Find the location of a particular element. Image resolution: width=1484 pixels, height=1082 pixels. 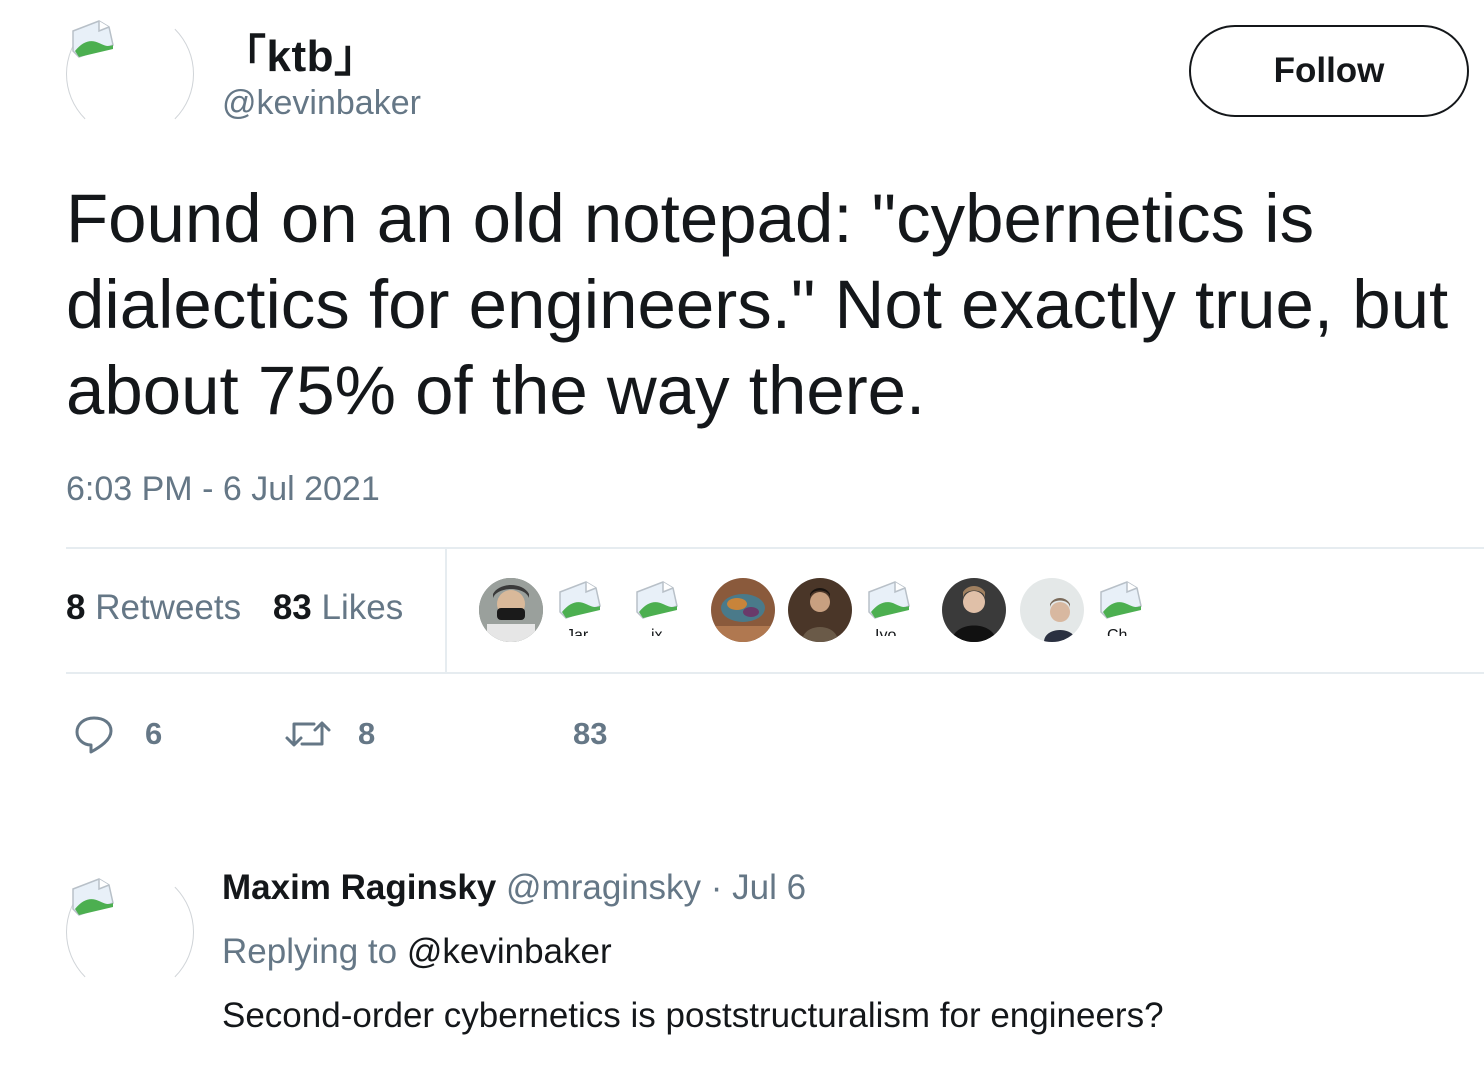

author-avatar is located at coordinates (130, 74).